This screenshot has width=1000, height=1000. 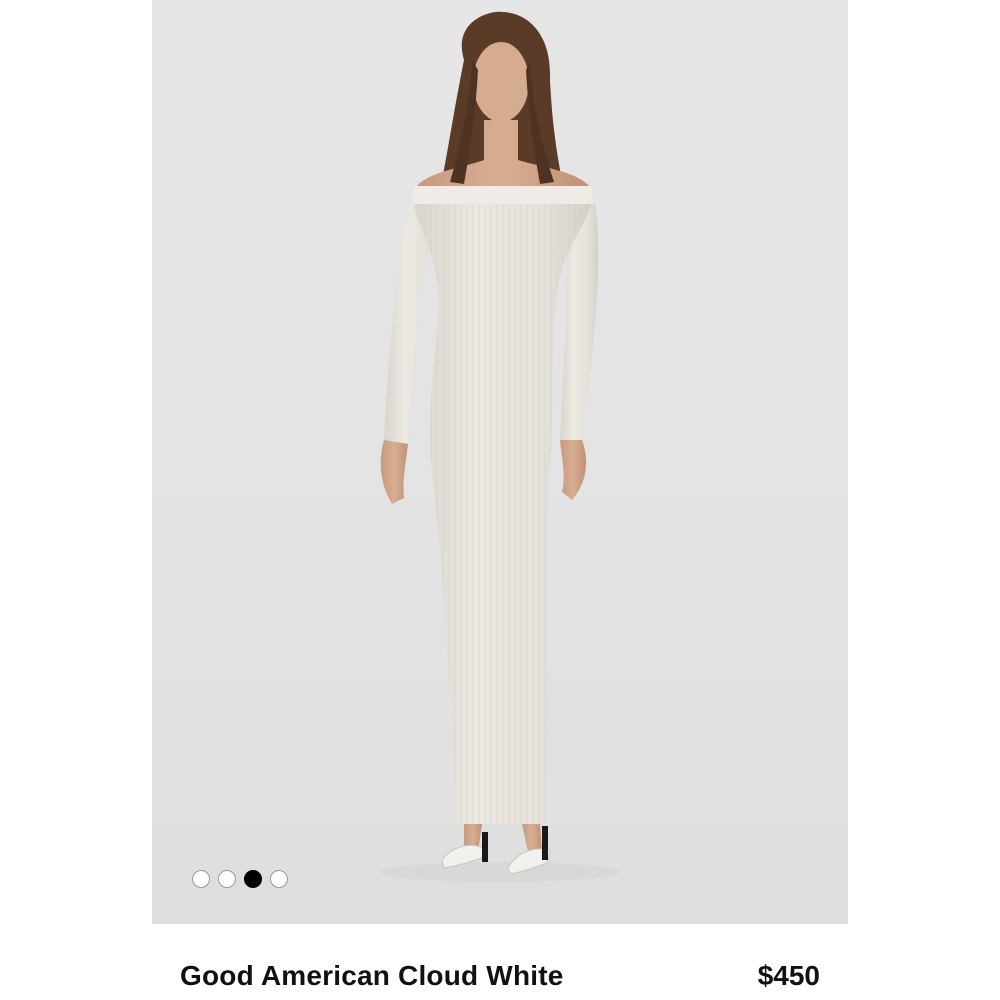 What do you see at coordinates (253, 879) in the screenshot?
I see `carousel-dot-3-active` at bounding box center [253, 879].